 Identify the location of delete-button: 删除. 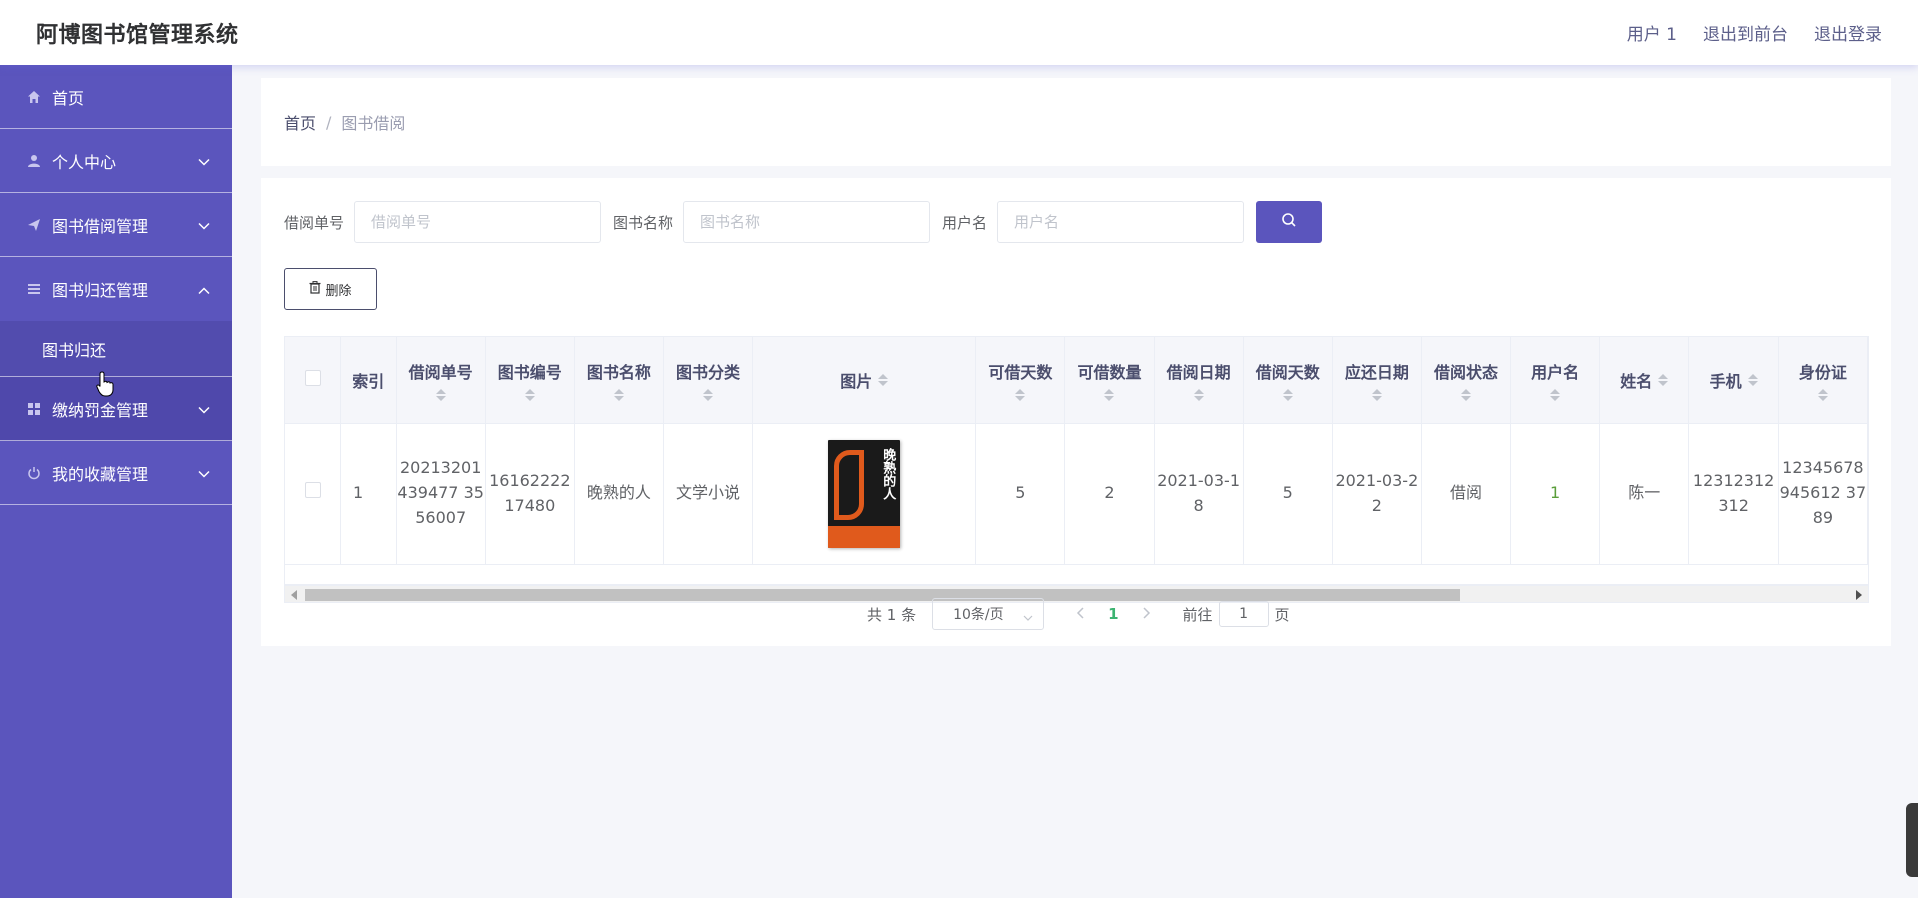
(330, 289).